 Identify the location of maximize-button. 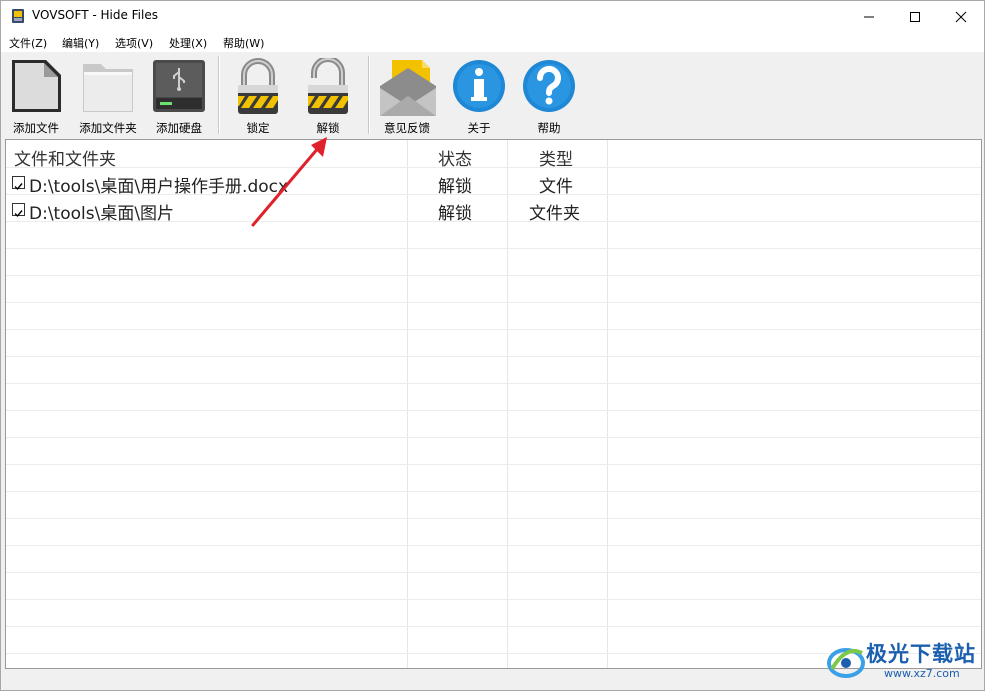
(915, 16).